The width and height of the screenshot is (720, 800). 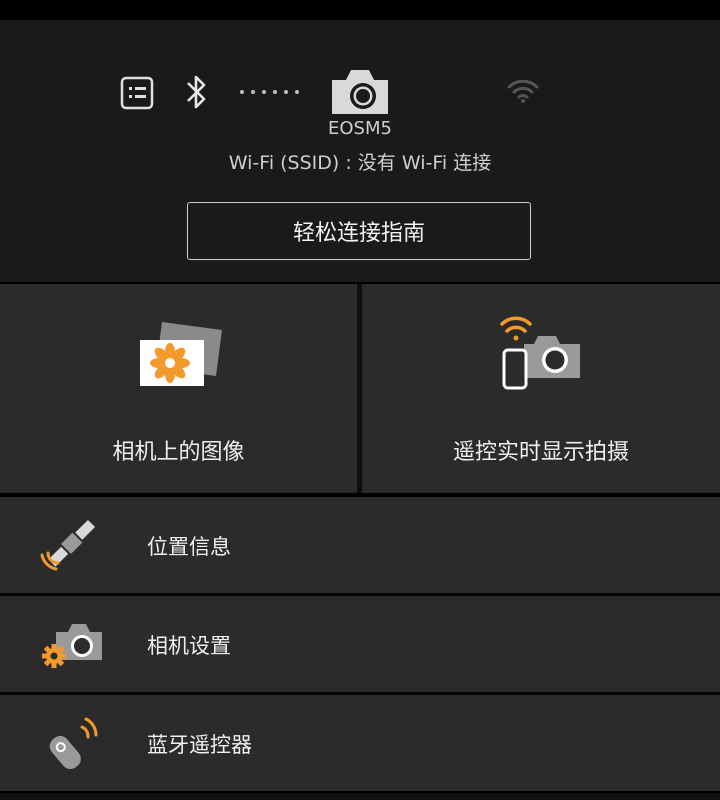 What do you see at coordinates (196, 92) in the screenshot?
I see `bluetooth-icon` at bounding box center [196, 92].